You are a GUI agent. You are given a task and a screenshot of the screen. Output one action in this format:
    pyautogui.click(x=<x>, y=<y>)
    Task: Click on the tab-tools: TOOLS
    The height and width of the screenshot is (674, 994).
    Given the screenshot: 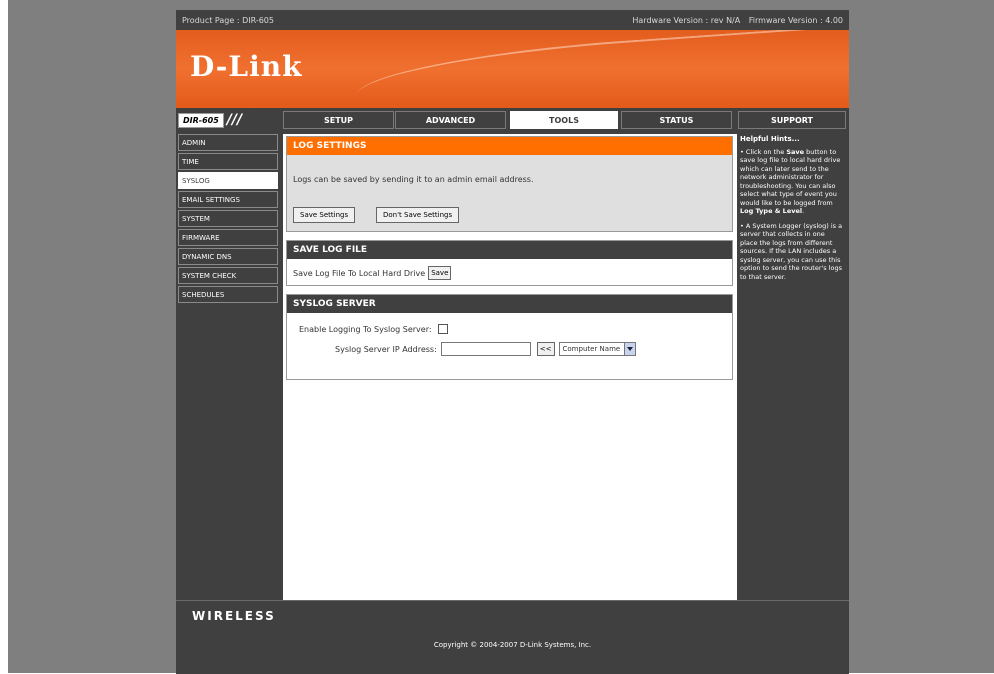 What is the action you would take?
    pyautogui.click(x=564, y=120)
    